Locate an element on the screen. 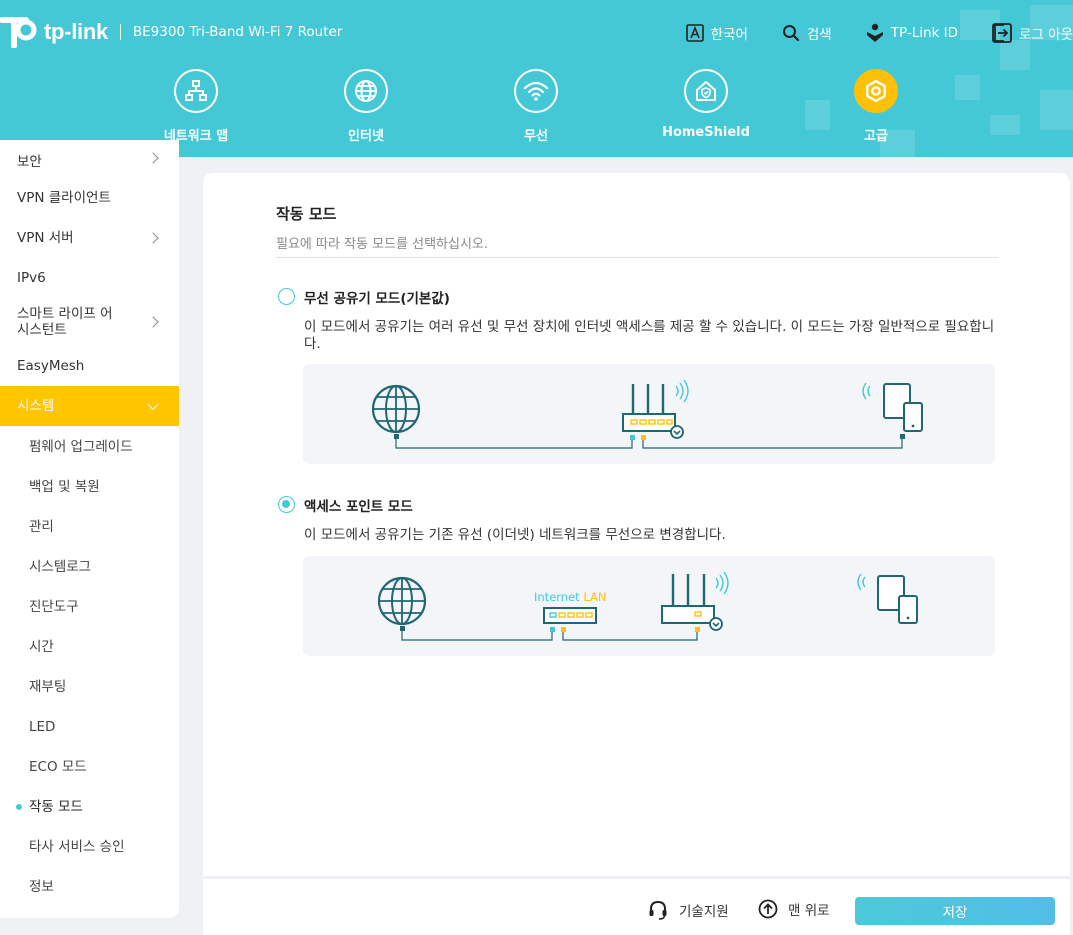  search-icon is located at coordinates (790, 33).